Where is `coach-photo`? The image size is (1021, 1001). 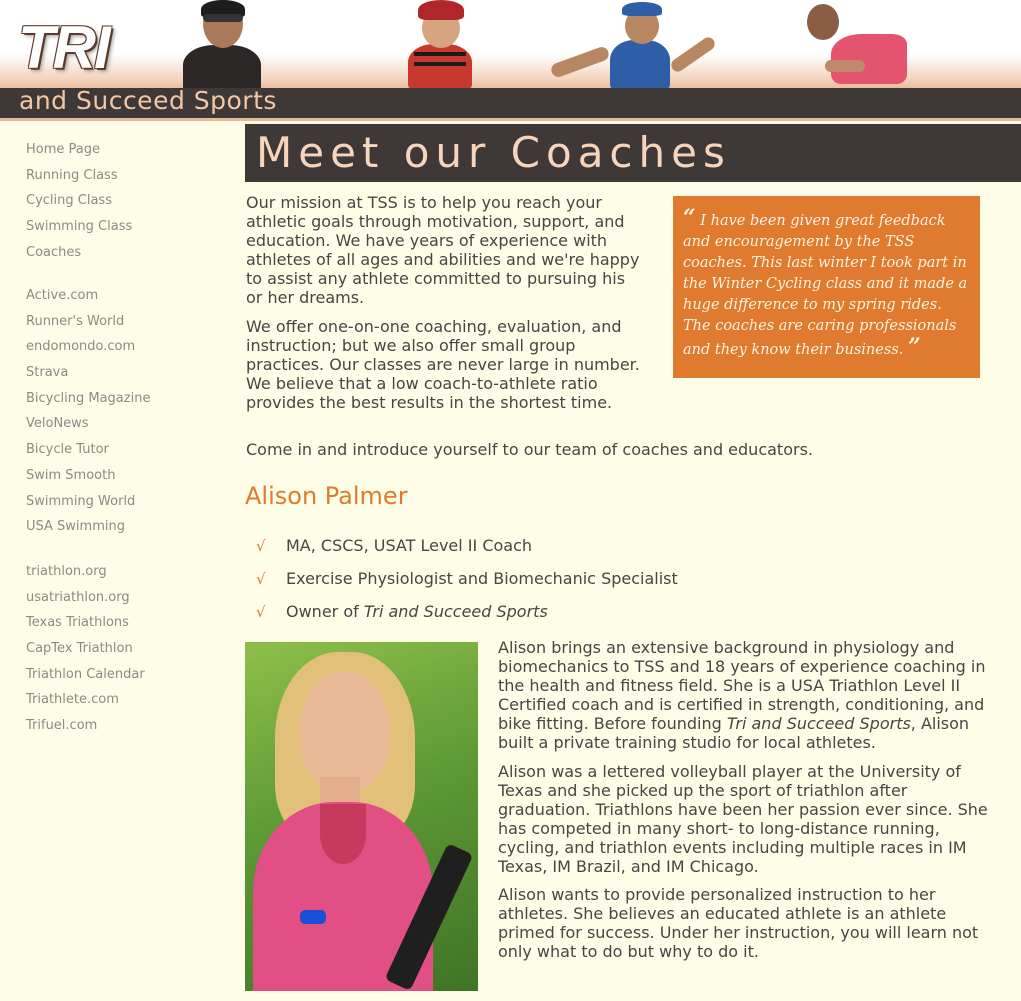 coach-photo is located at coordinates (361, 816).